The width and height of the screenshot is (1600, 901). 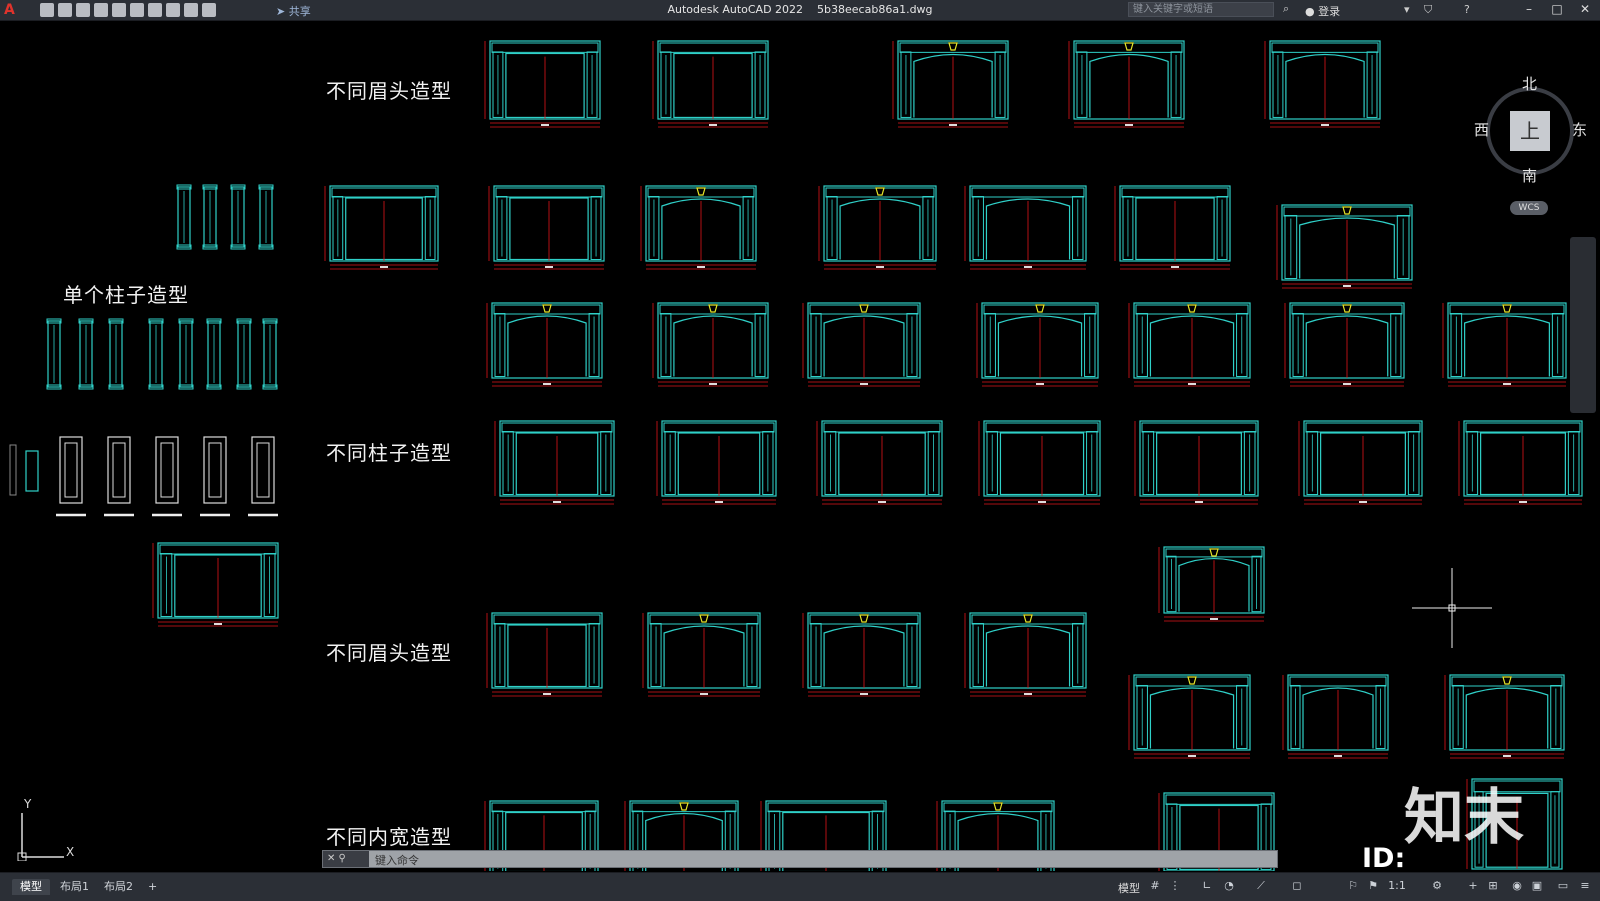 I want to click on file-name: 5b38eecab86a1.dwg, so click(x=875, y=9).